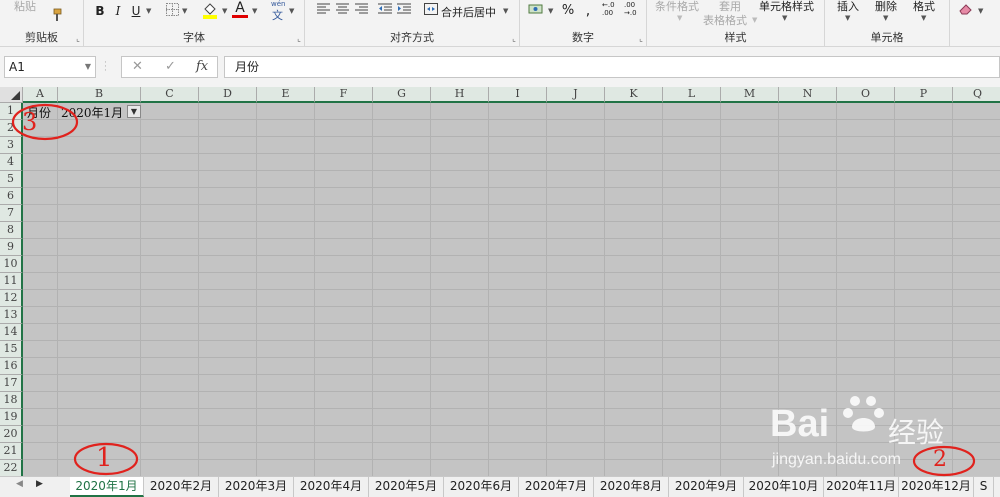 The width and height of the screenshot is (1000, 497). Describe the element at coordinates (754, 20) in the screenshot. I see `table-dropdown-icon: ▼` at that location.